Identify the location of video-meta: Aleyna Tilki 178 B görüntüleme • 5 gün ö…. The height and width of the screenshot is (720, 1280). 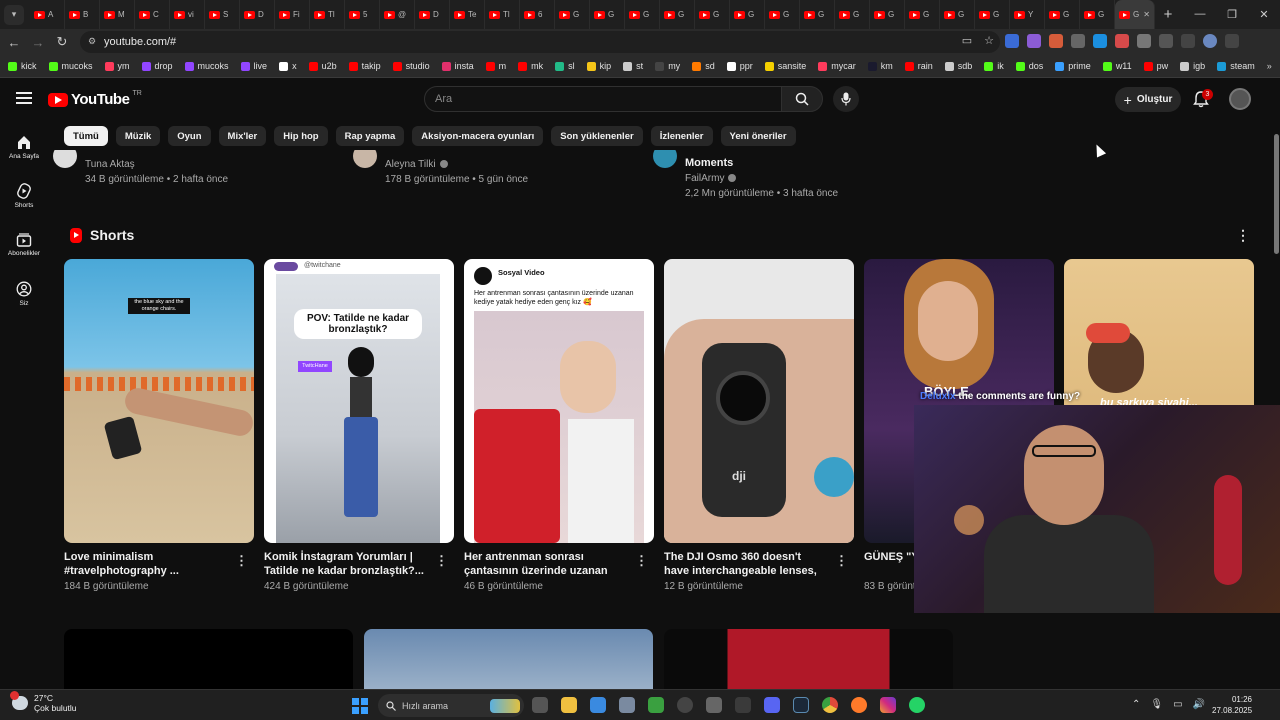
(456, 172).